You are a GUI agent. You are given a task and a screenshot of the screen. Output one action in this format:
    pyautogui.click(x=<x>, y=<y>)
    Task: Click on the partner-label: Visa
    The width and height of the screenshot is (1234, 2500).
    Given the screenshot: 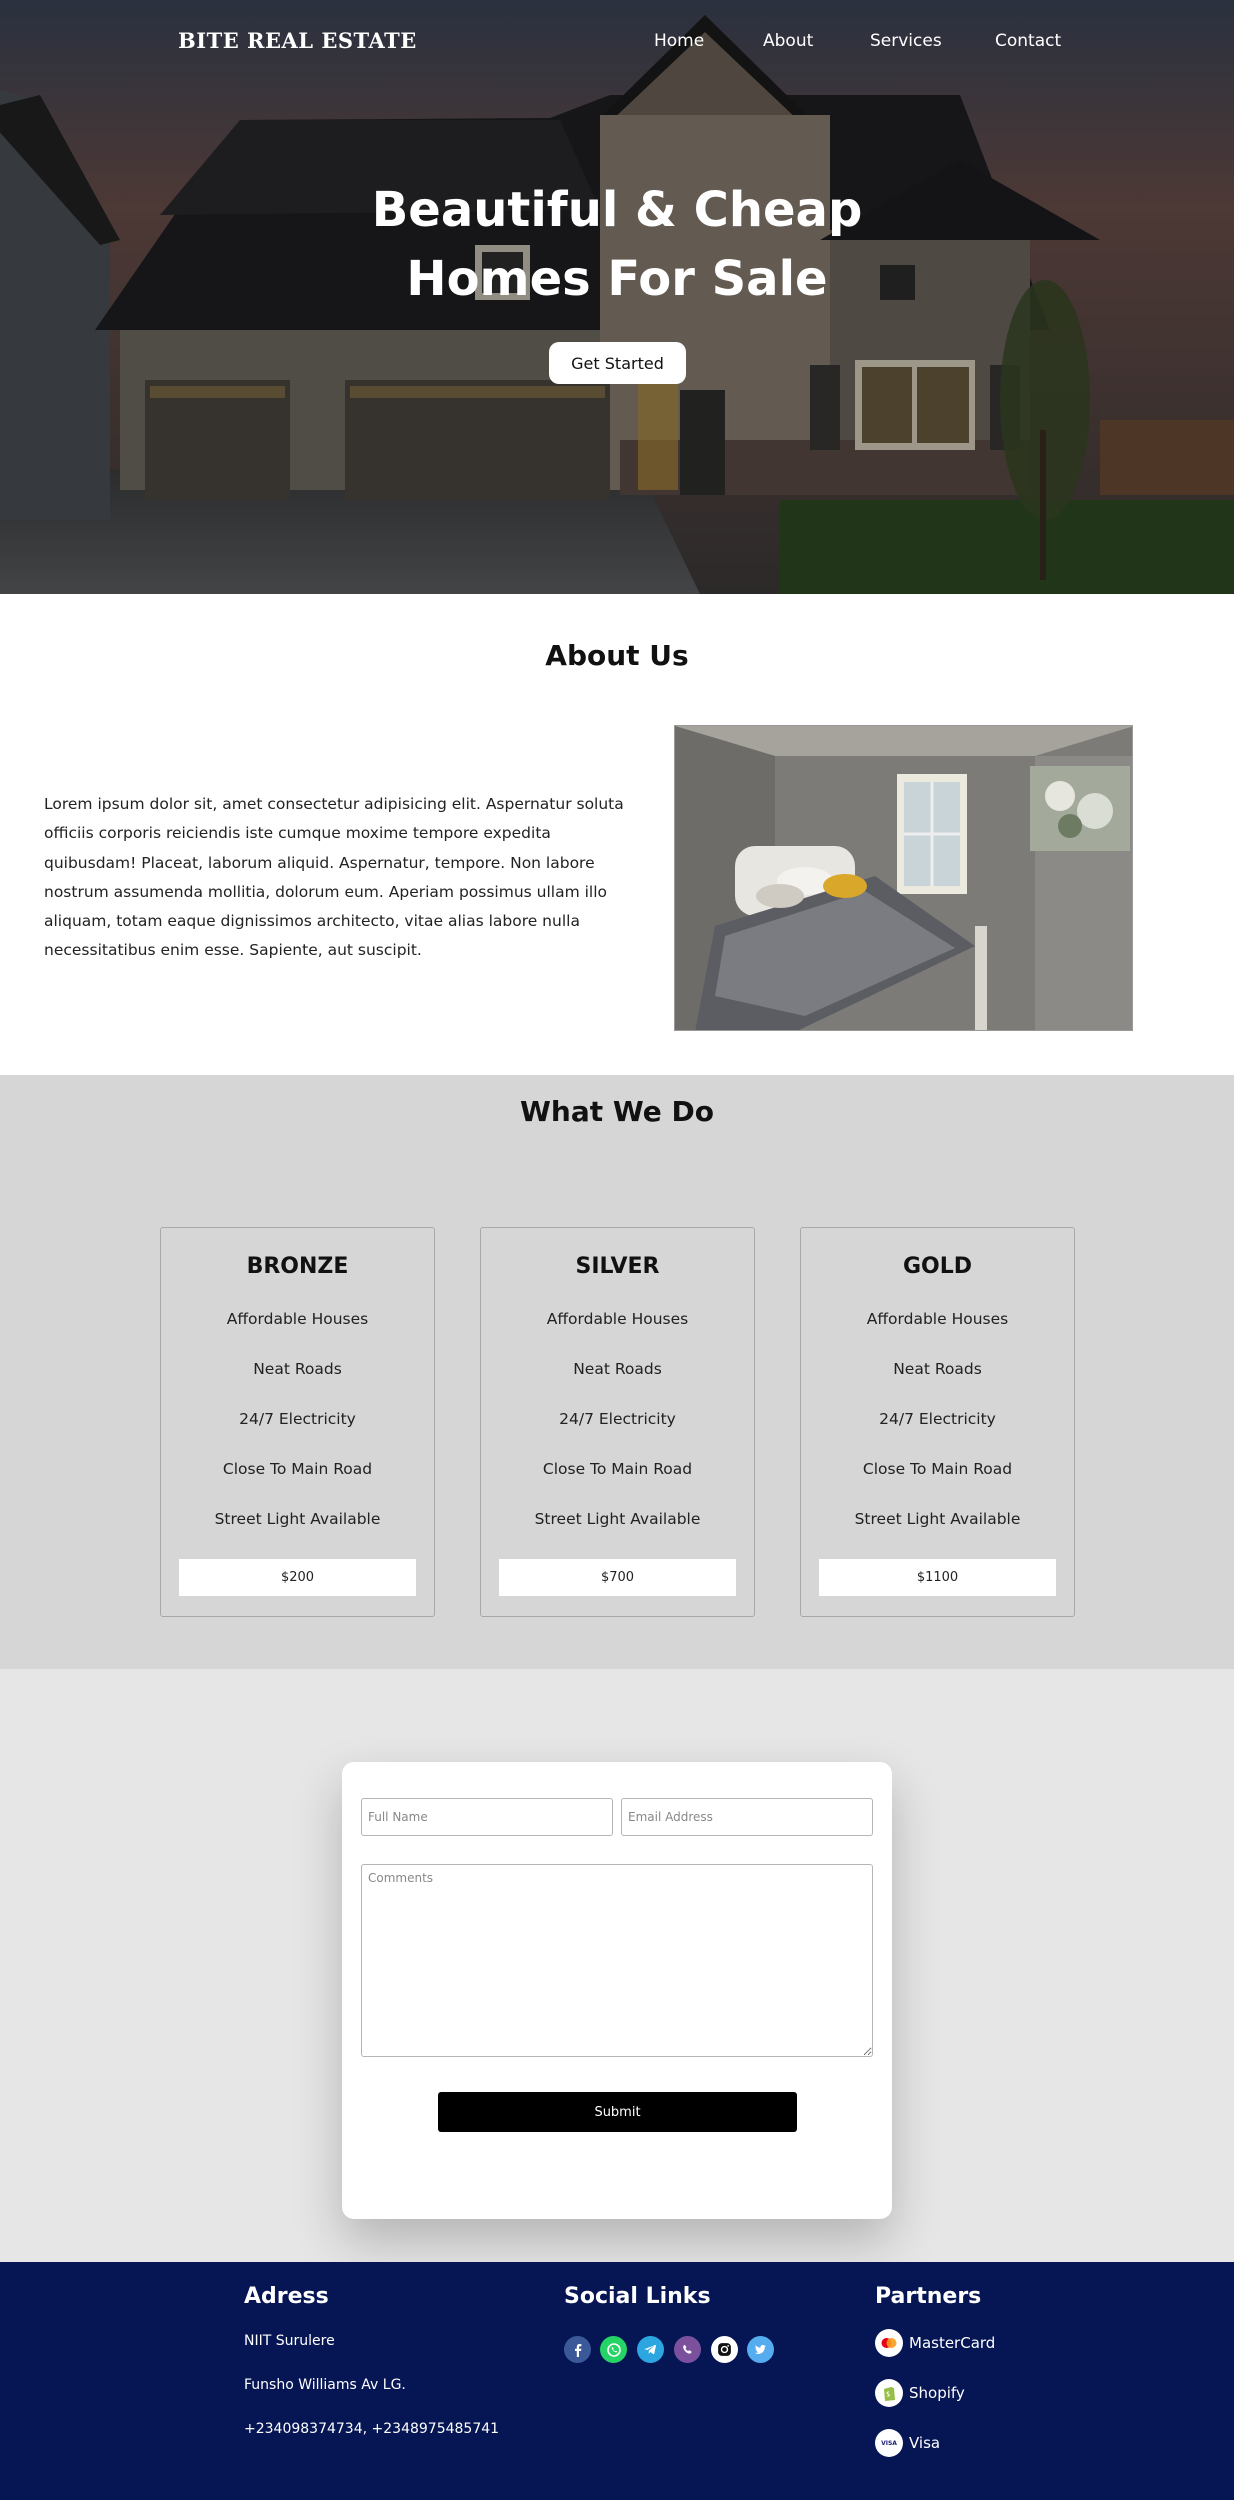 What is the action you would take?
    pyautogui.click(x=925, y=2443)
    